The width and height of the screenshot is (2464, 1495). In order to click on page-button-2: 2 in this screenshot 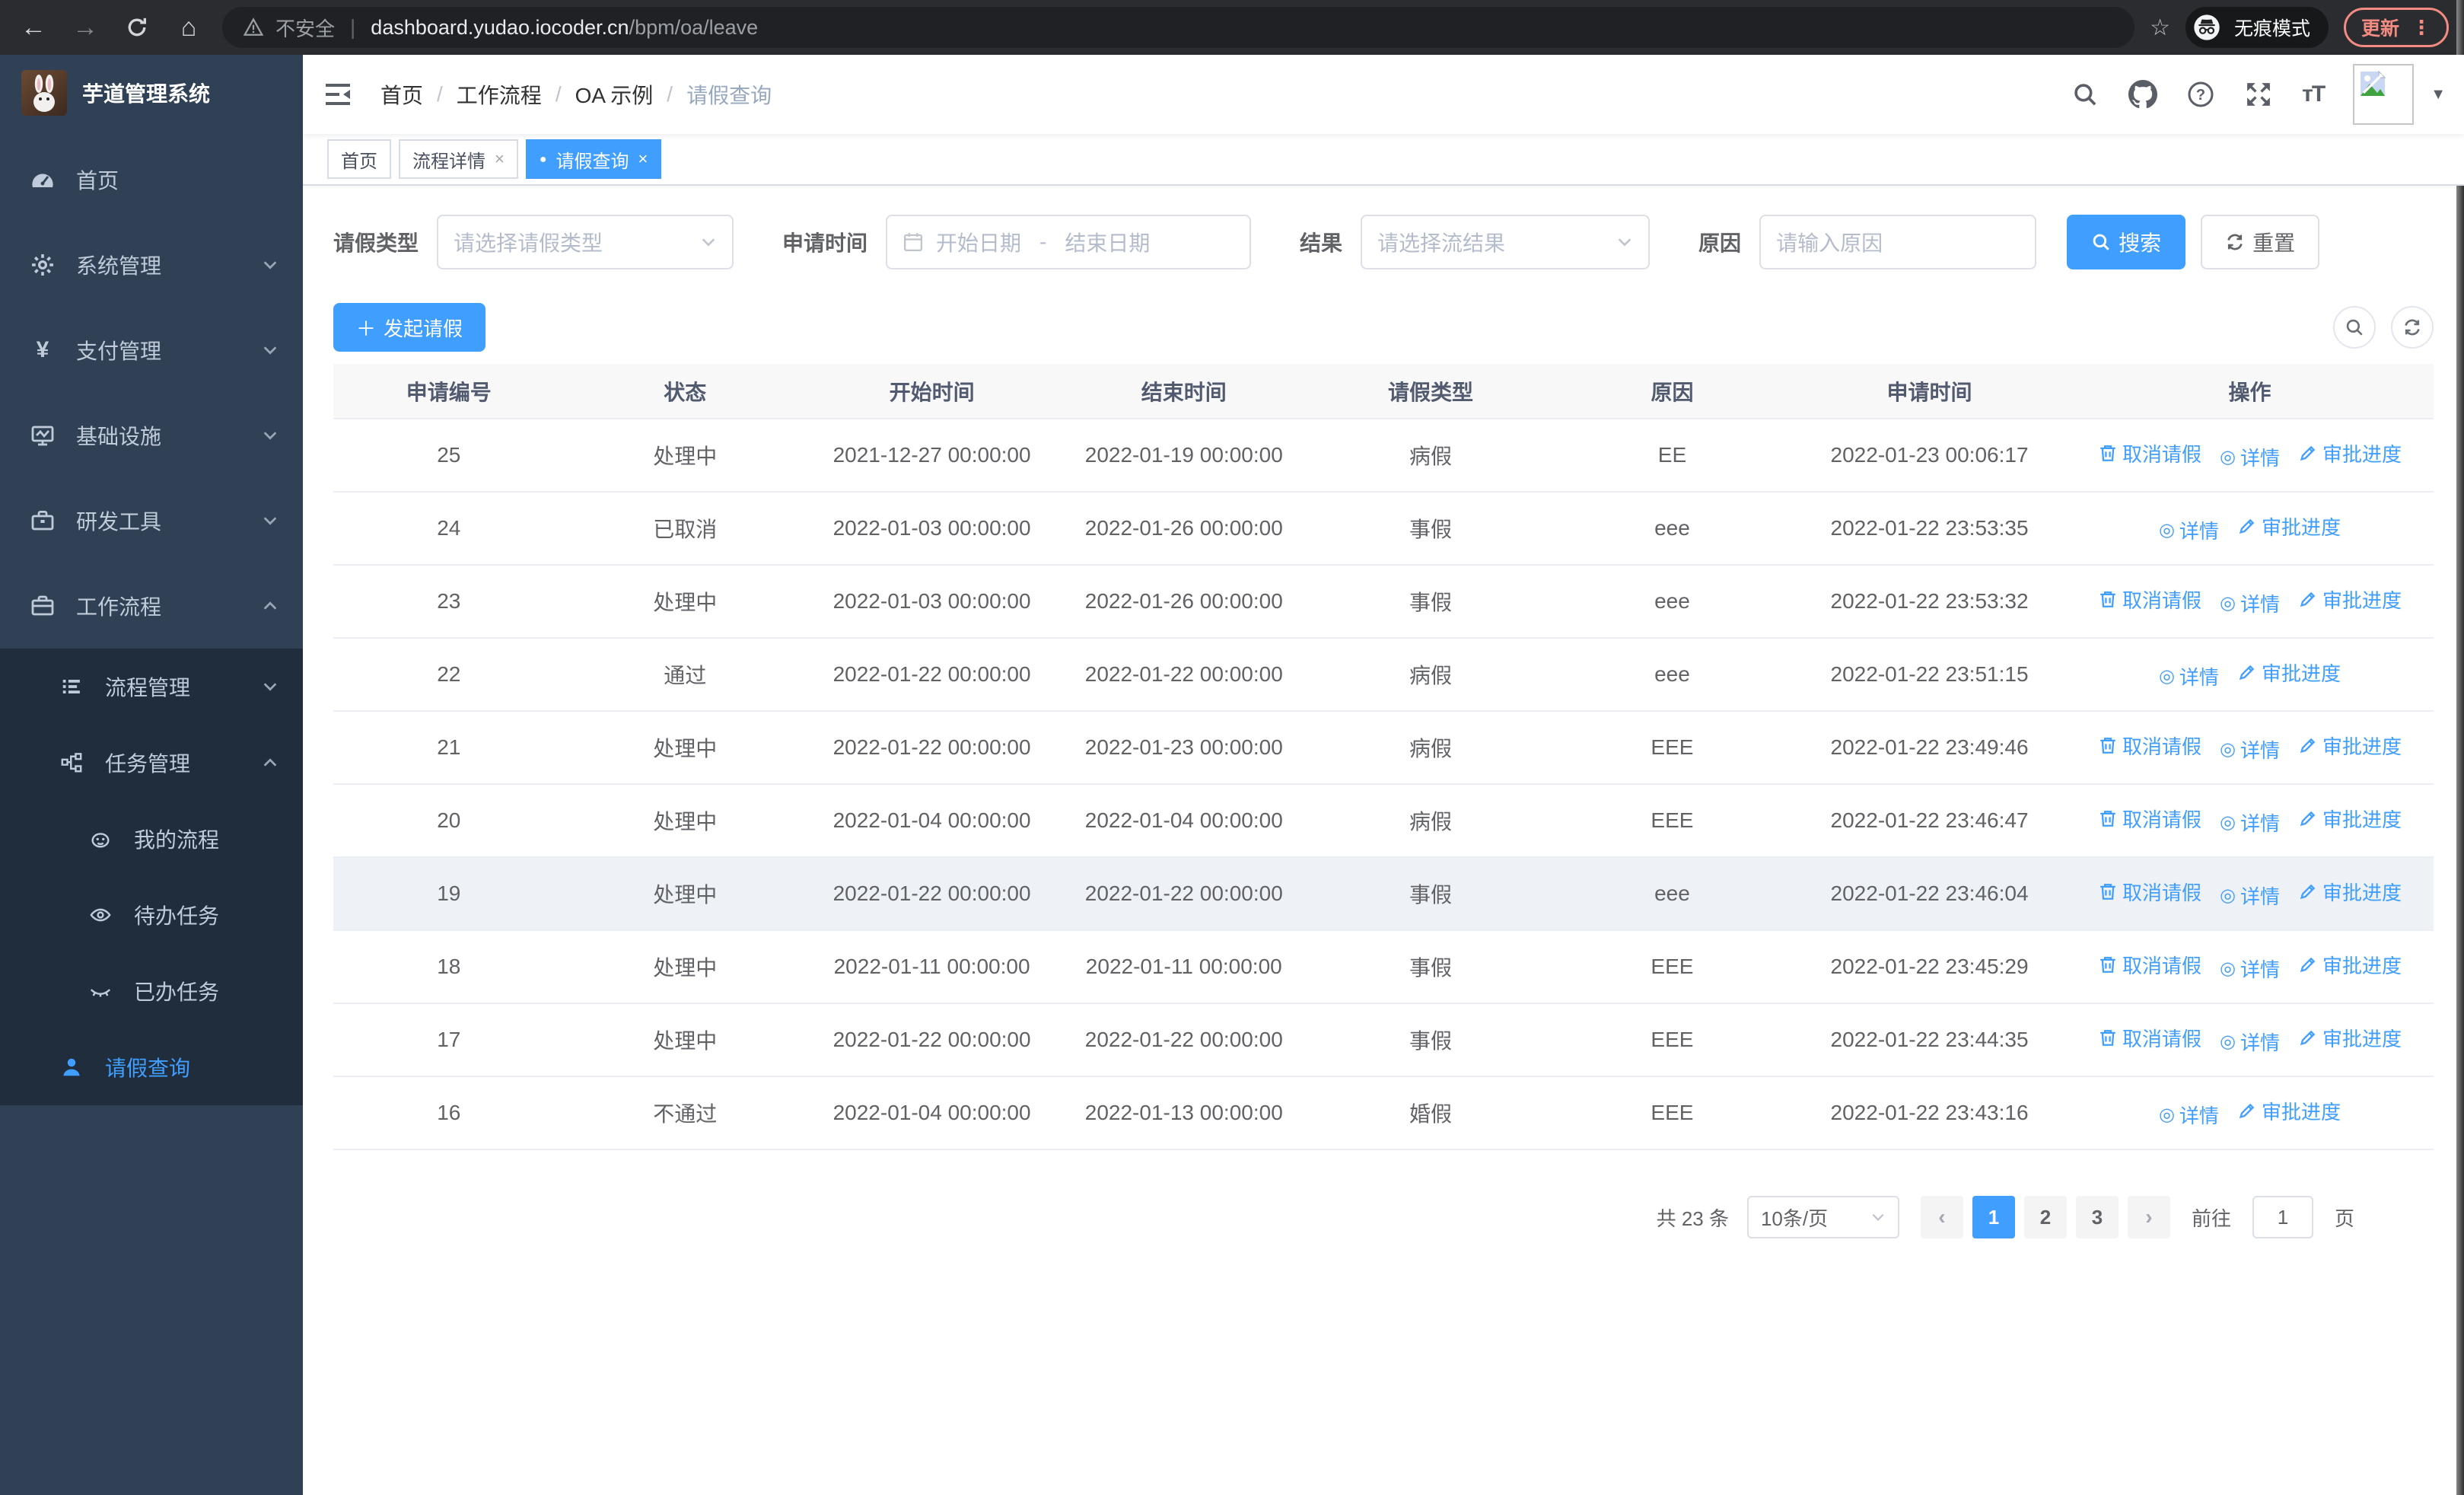, I will do `click(2045, 1217)`.